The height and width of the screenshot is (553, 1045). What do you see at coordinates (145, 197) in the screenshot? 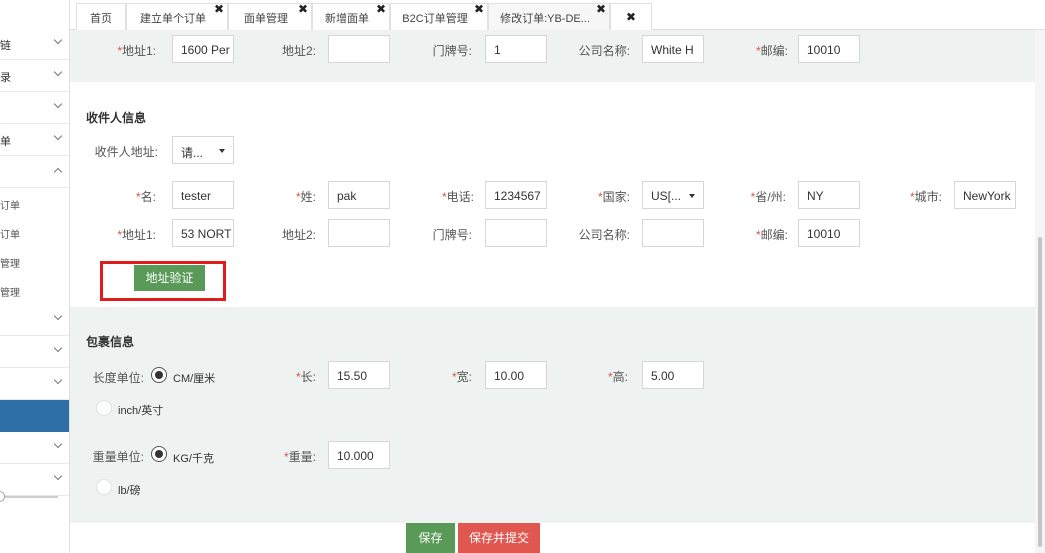
I see `first-name-label: *名:` at bounding box center [145, 197].